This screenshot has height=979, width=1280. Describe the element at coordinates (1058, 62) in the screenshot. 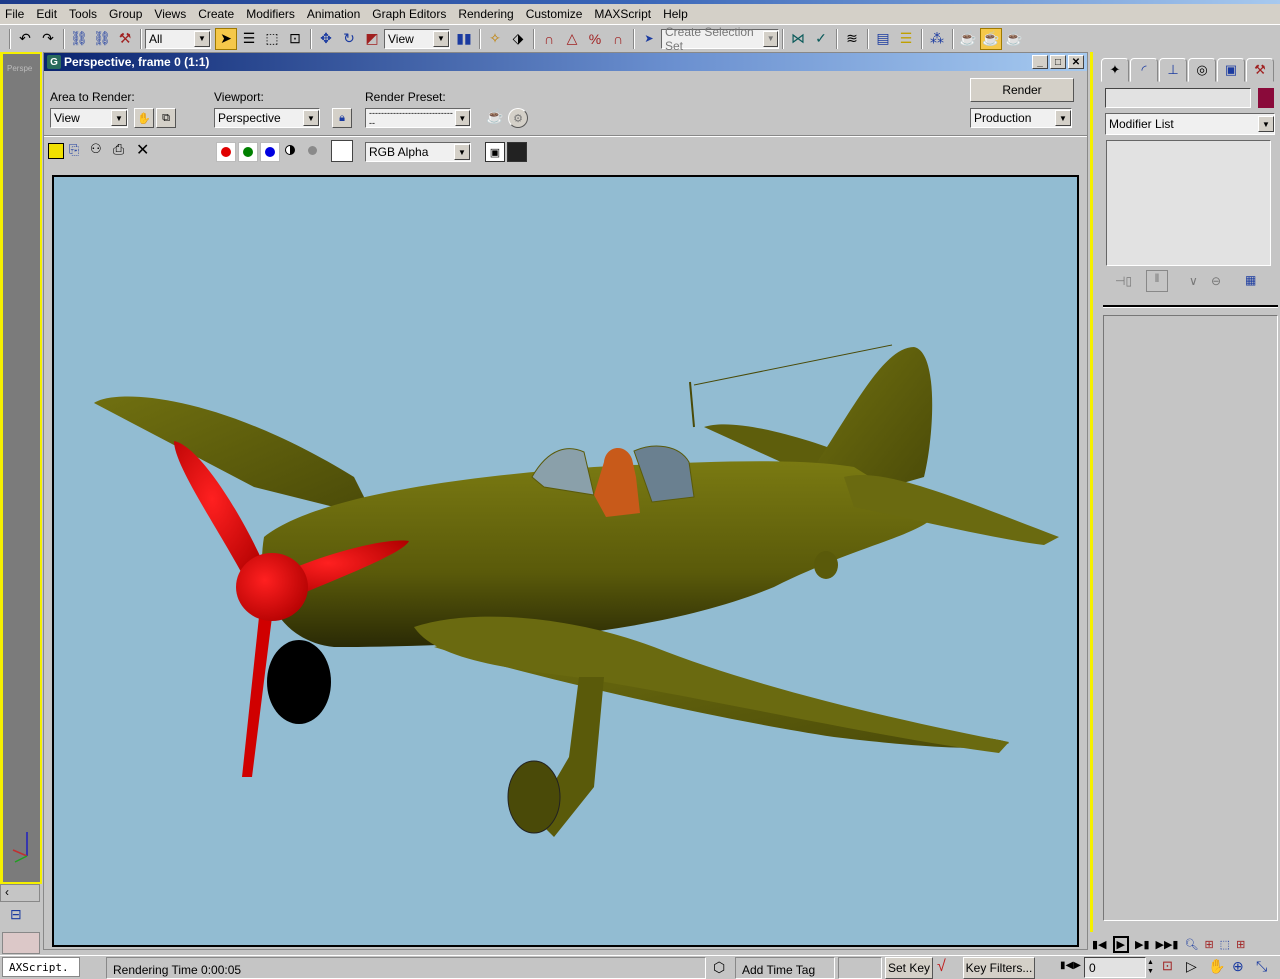

I see `maximize-button: □` at that location.